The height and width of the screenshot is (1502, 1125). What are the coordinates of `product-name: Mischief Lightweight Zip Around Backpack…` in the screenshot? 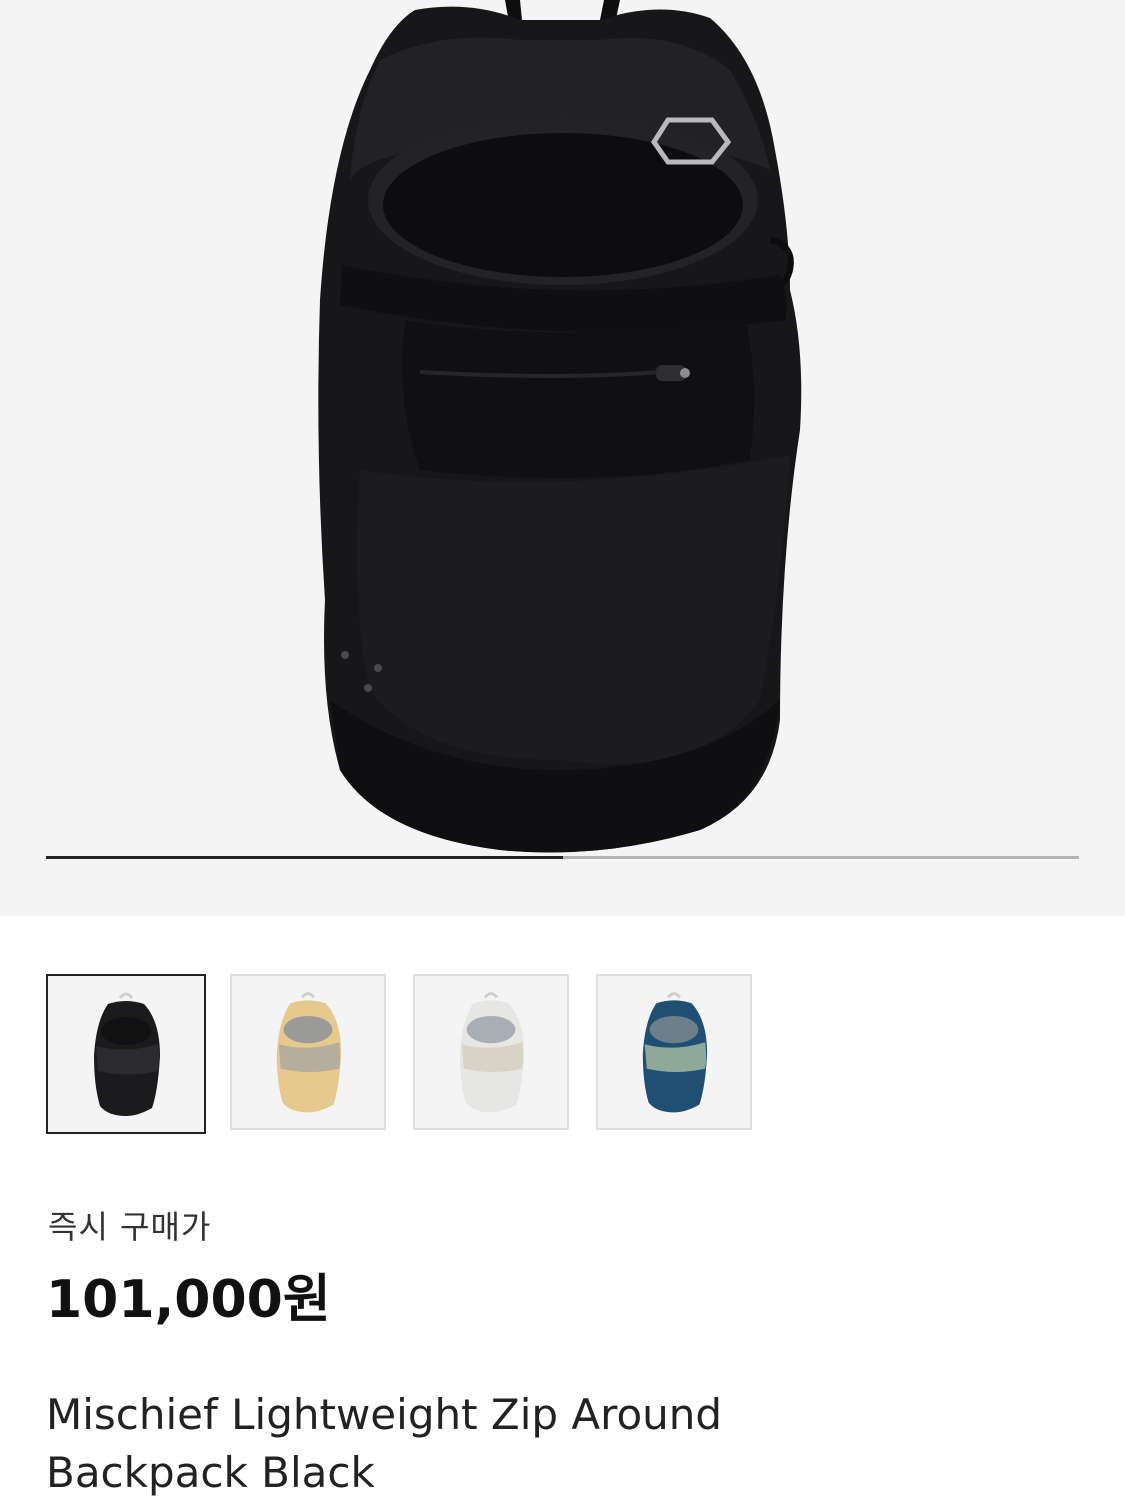 It's located at (546, 1444).